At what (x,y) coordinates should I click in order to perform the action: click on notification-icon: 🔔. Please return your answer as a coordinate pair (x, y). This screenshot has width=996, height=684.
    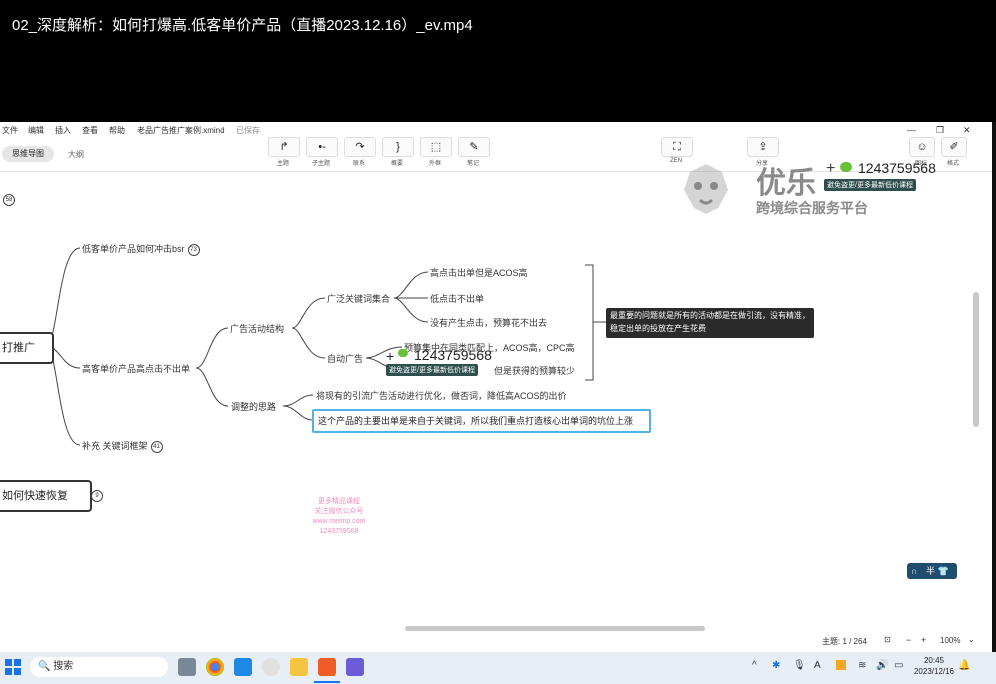
    Looking at the image, I should click on (964, 665).